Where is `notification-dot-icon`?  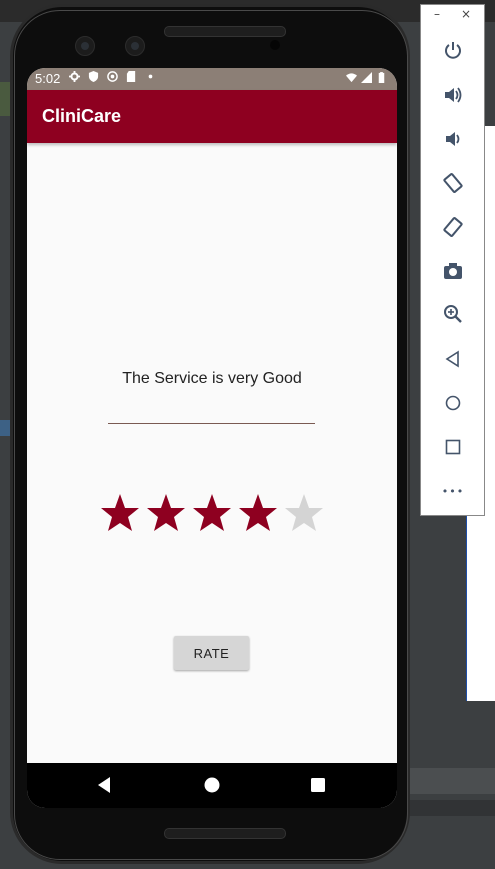
notification-dot-icon is located at coordinates (150, 76).